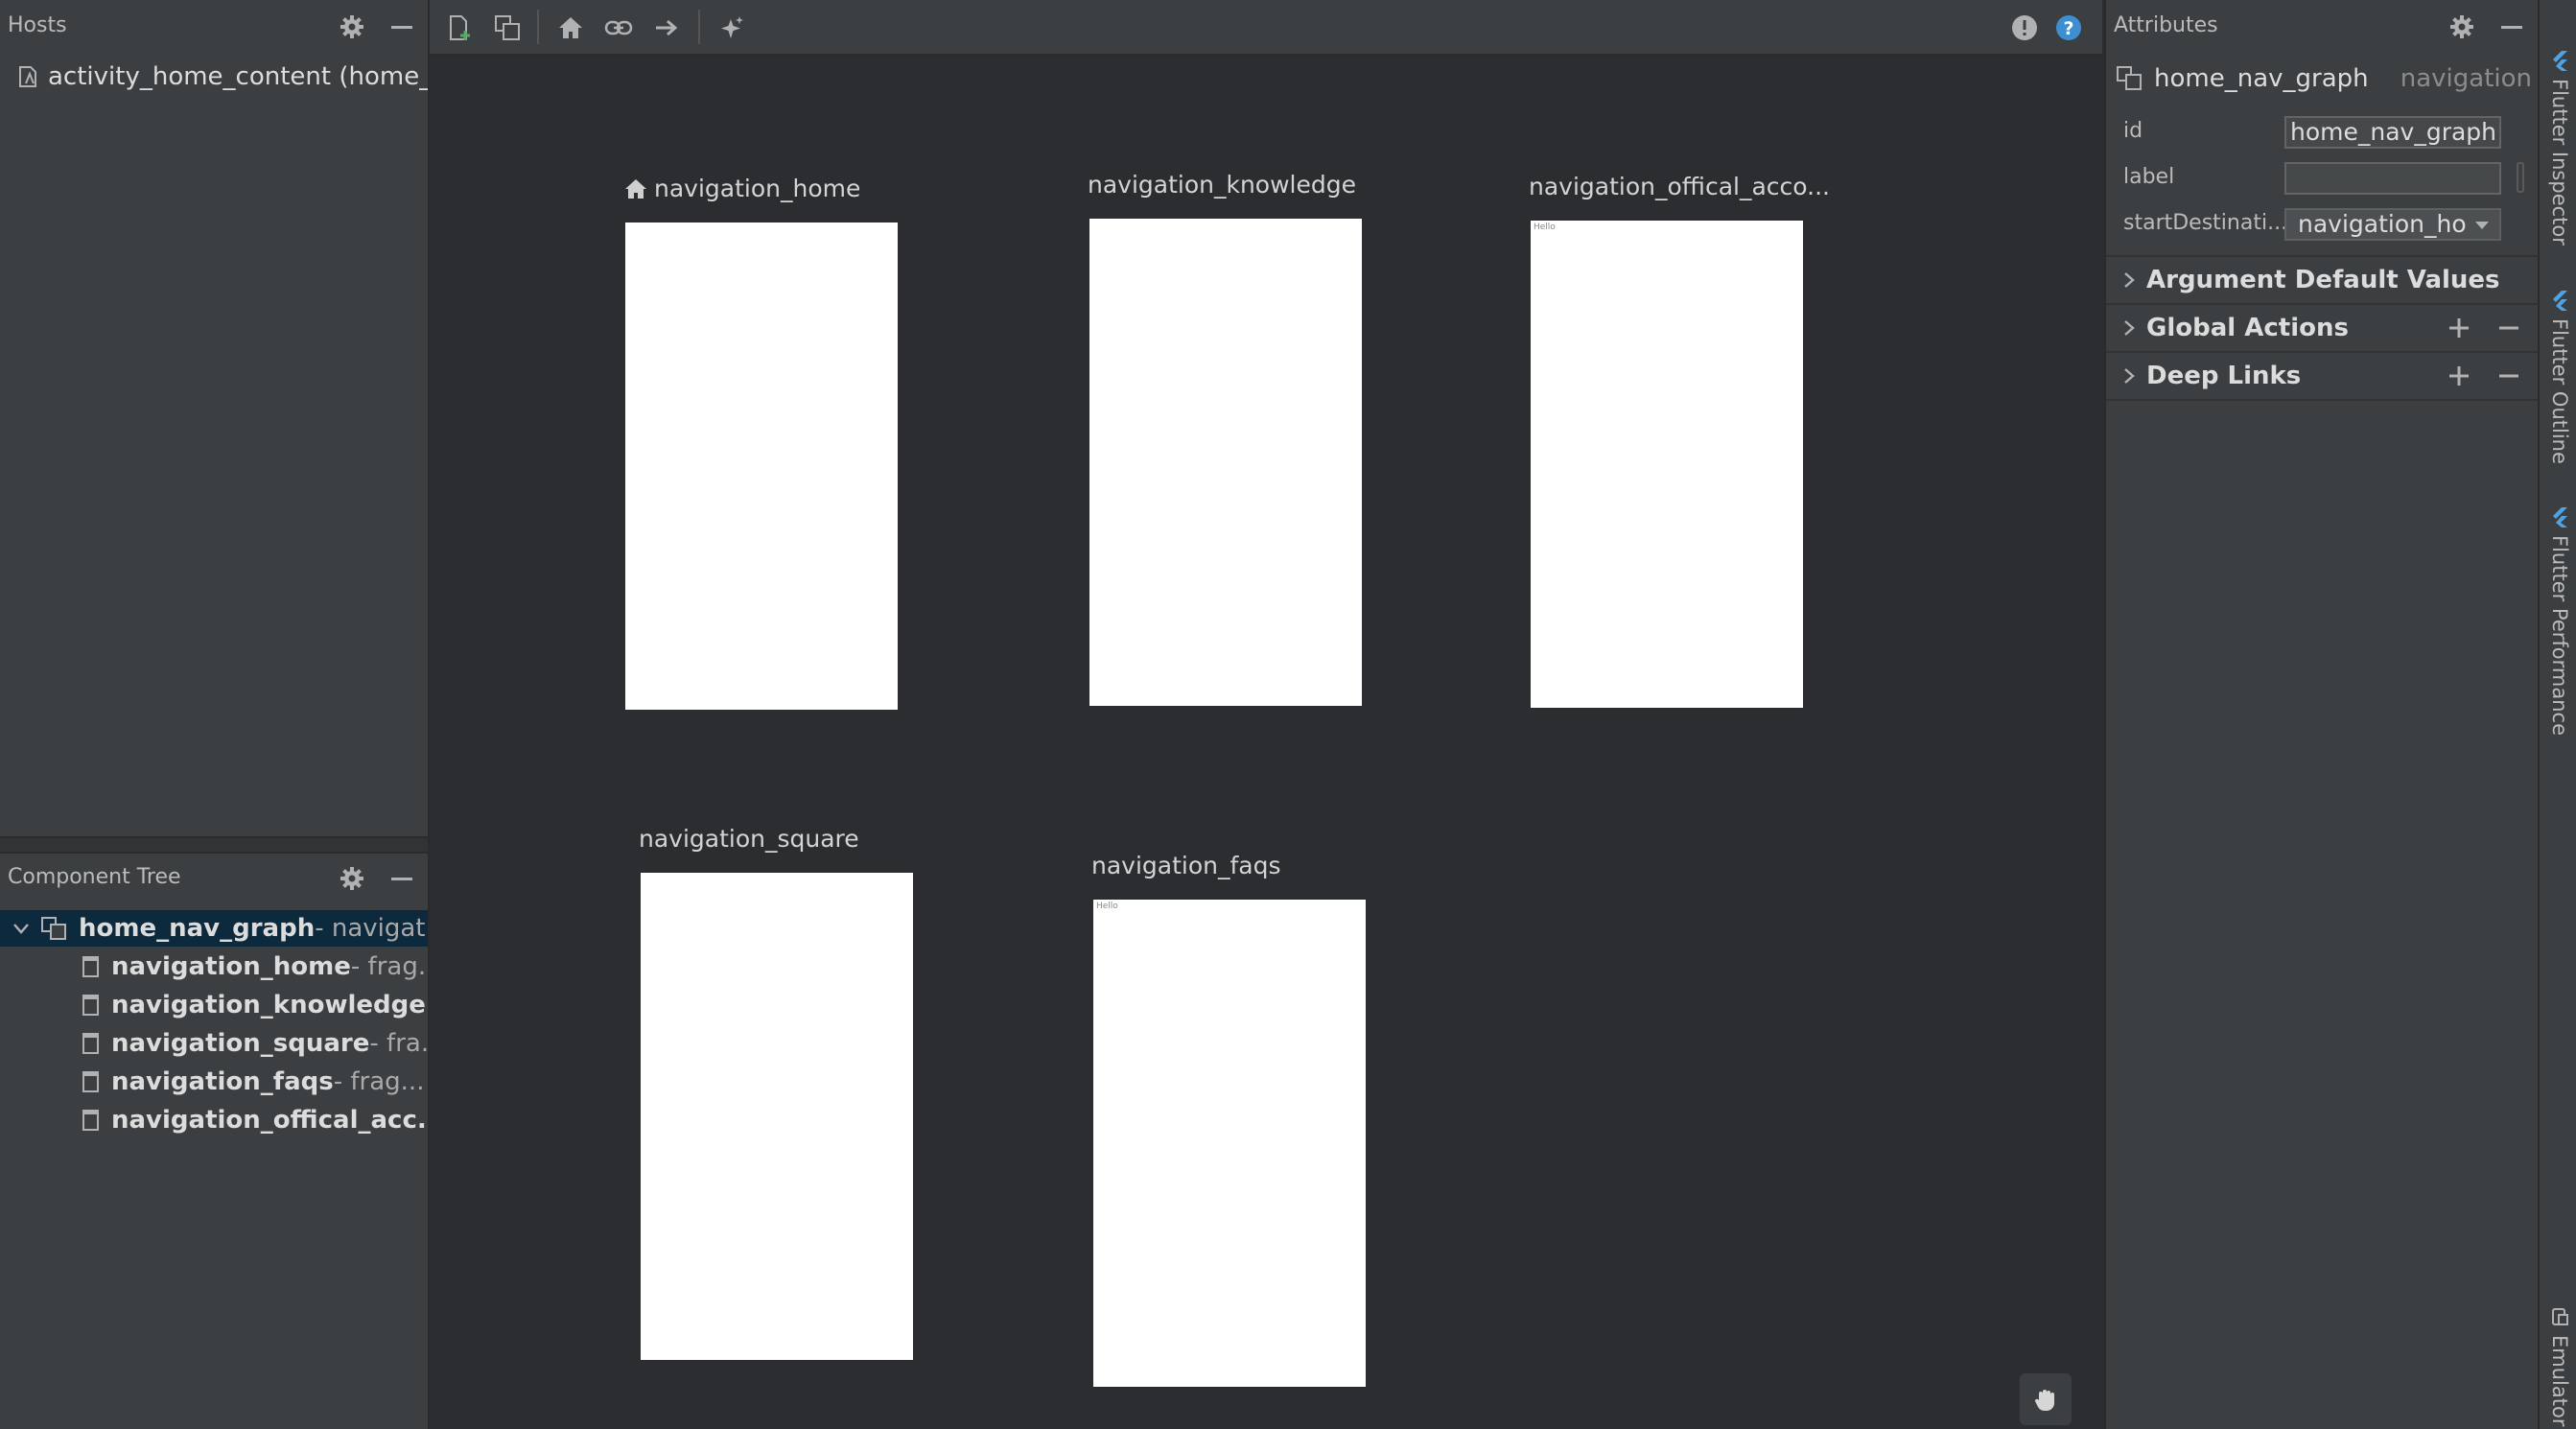 Image resolution: width=2576 pixels, height=1429 pixels. Describe the element at coordinates (666, 28) in the screenshot. I see `action-arrow-icon` at that location.